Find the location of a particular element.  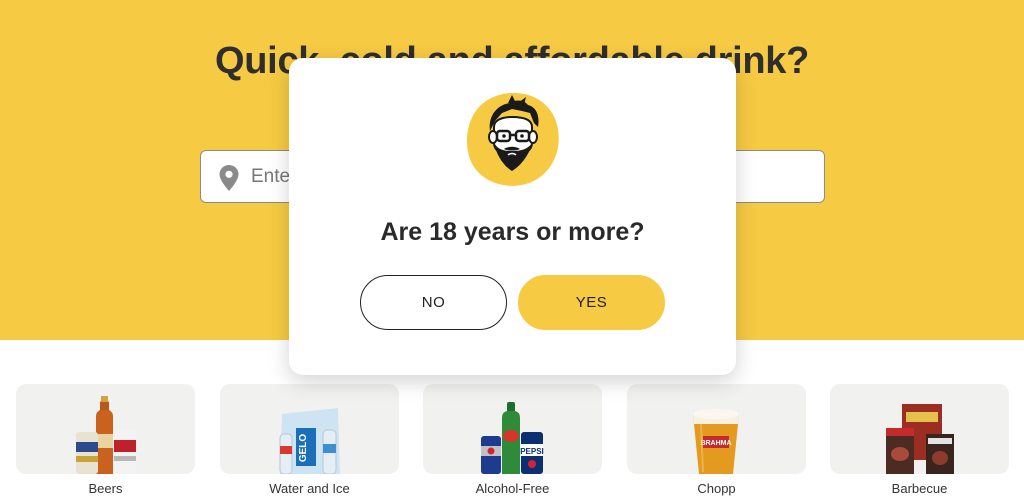

category-label: Chopp is located at coordinates (716, 488).